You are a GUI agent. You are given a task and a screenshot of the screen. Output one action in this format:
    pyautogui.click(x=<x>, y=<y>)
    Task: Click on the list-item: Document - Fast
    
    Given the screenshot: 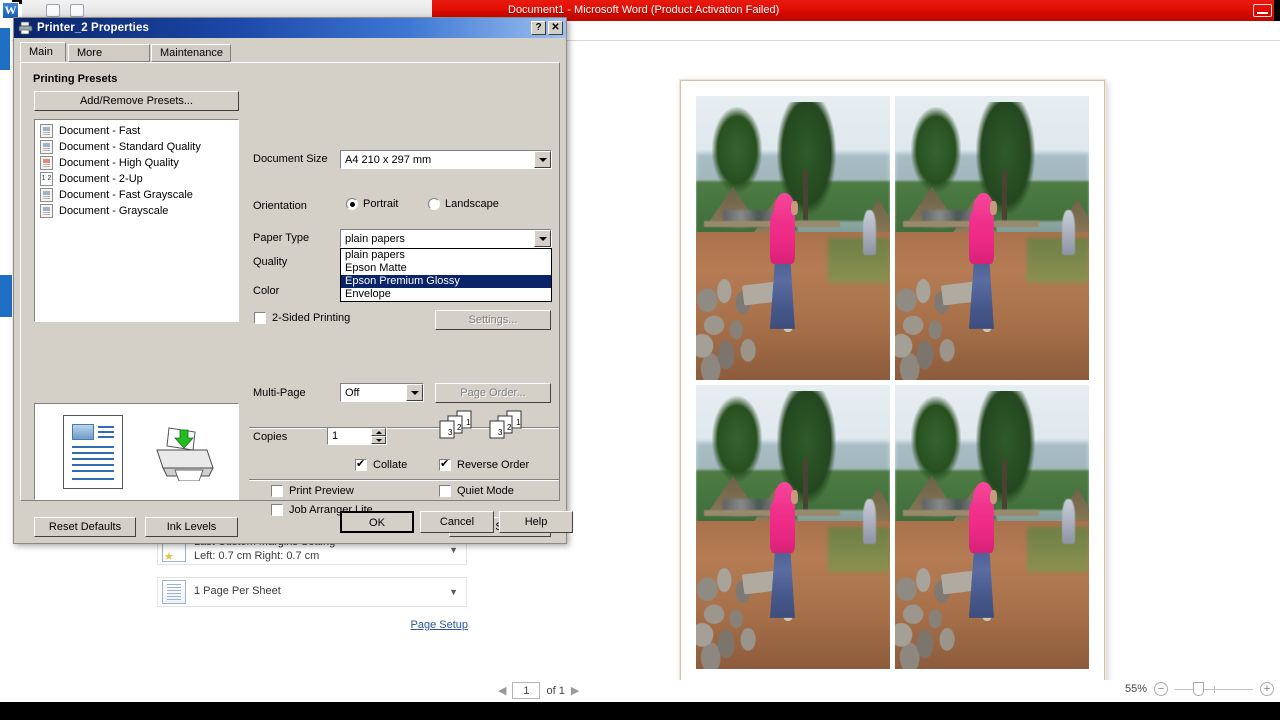 What is the action you would take?
    pyautogui.click(x=136, y=131)
    